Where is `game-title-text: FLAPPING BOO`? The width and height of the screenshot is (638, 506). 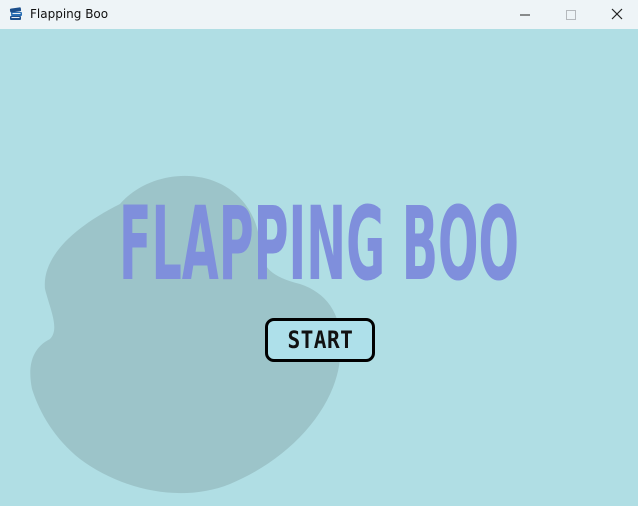 game-title-text: FLAPPING BOO is located at coordinates (319, 239).